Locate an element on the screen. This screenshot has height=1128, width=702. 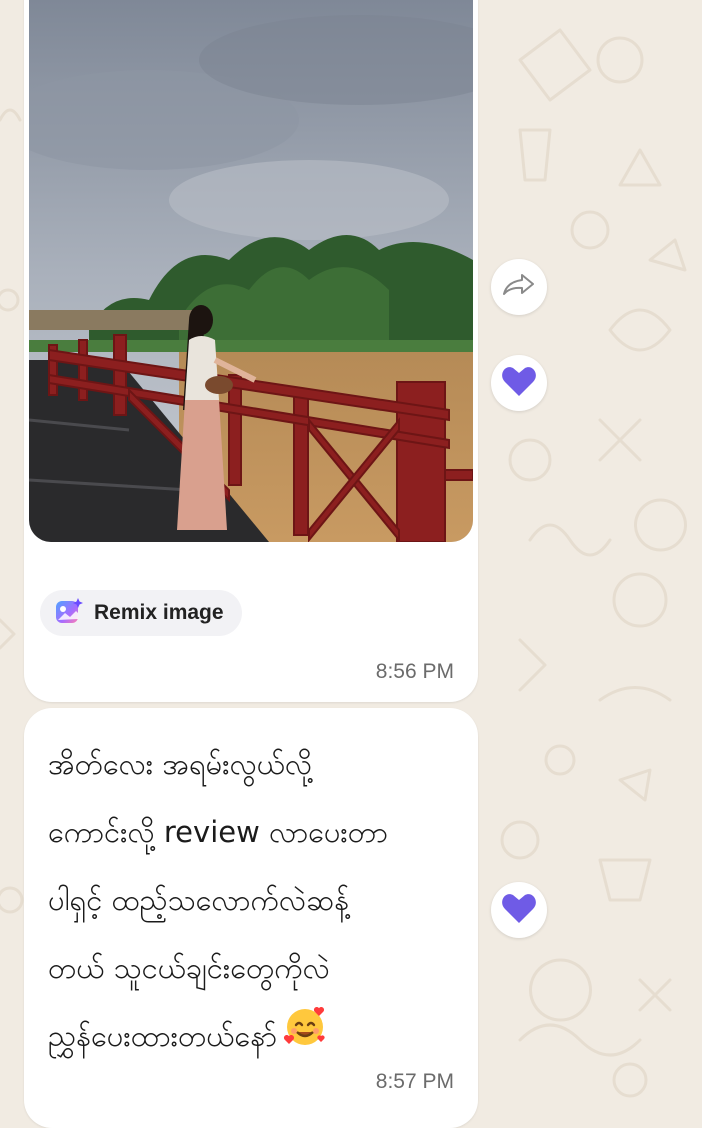
forward-button is located at coordinates (519, 287).